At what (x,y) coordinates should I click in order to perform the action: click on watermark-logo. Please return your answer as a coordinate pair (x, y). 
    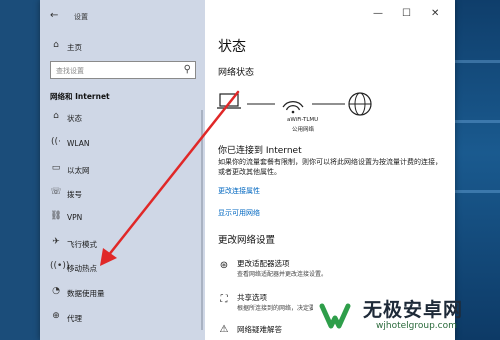
    Looking at the image, I should click on (335, 315).